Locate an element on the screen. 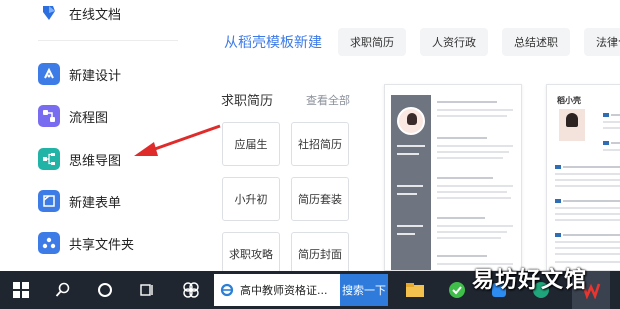 The width and height of the screenshot is (620, 309). category-chip-resume: 求职简历 is located at coordinates (372, 42).